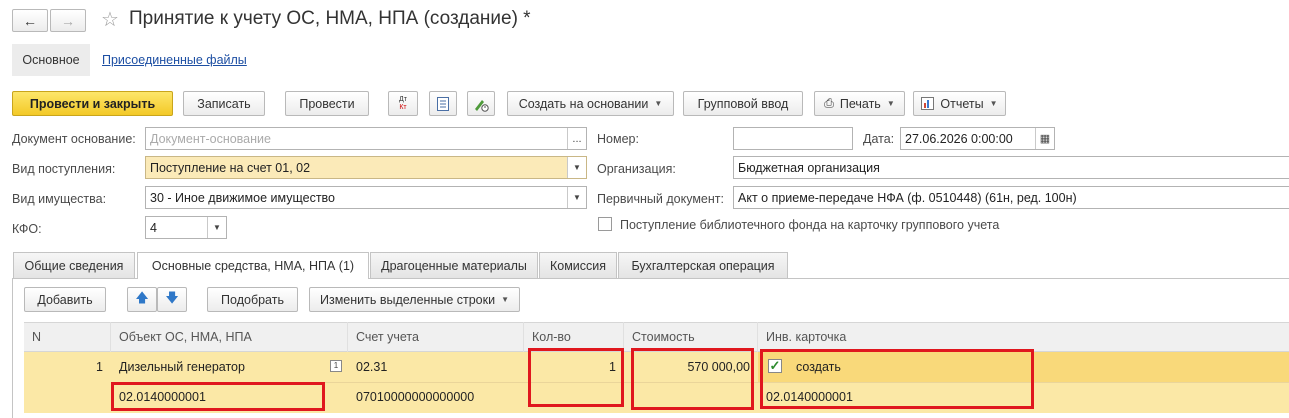 The image size is (1289, 418). I want to click on move-down-button: 🡇, so click(172, 299).